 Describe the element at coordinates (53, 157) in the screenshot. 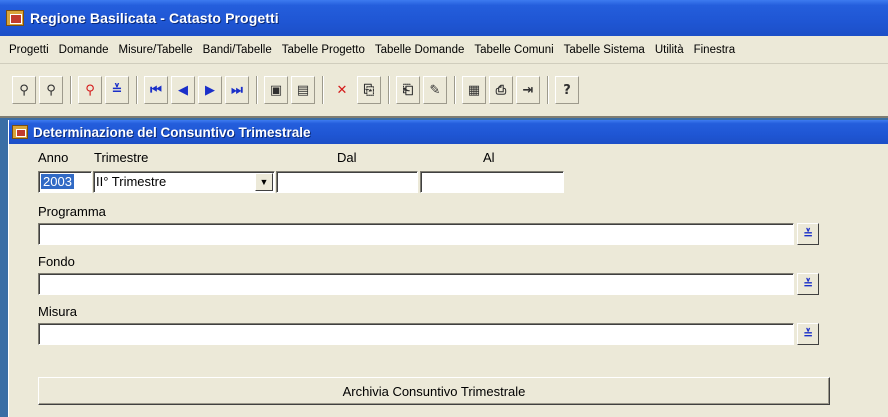

I see `anno-label: Anno` at that location.